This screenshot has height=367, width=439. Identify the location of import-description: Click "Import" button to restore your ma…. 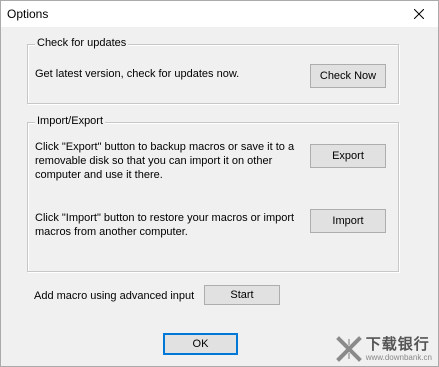
(165, 225).